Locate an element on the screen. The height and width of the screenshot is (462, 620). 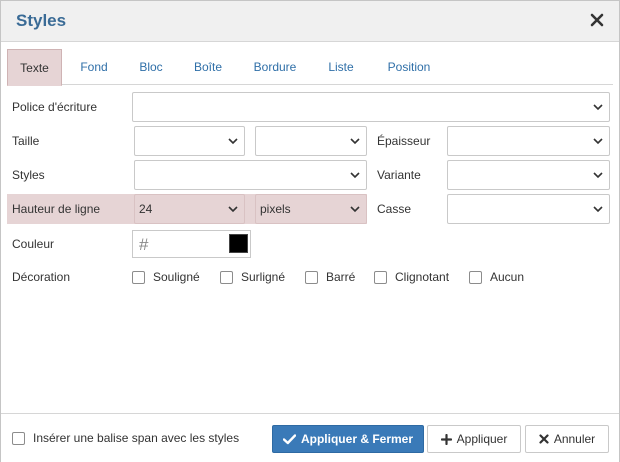
span-checkbox is located at coordinates (18, 438).